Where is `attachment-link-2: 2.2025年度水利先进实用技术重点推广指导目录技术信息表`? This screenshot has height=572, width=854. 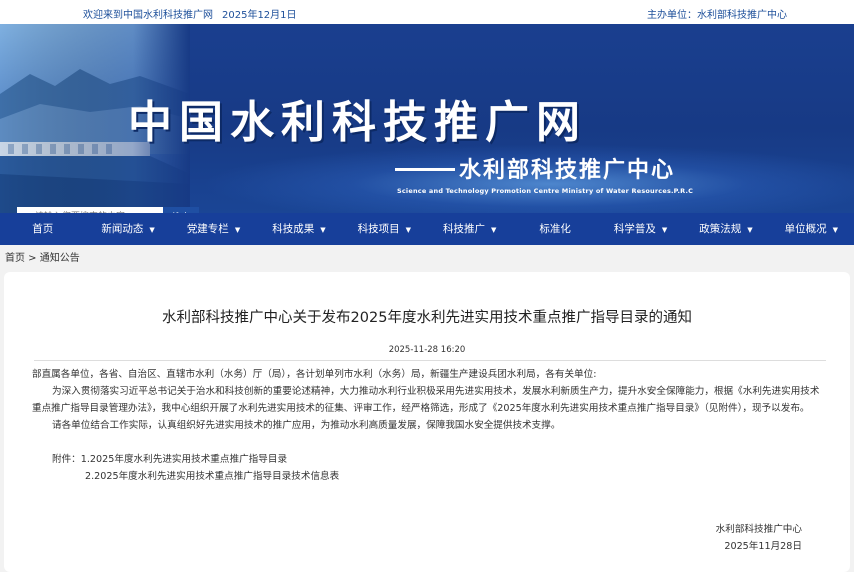 attachment-link-2: 2.2025年度水利先进实用技术重点推广指导目录技术信息表 is located at coordinates (429, 476).